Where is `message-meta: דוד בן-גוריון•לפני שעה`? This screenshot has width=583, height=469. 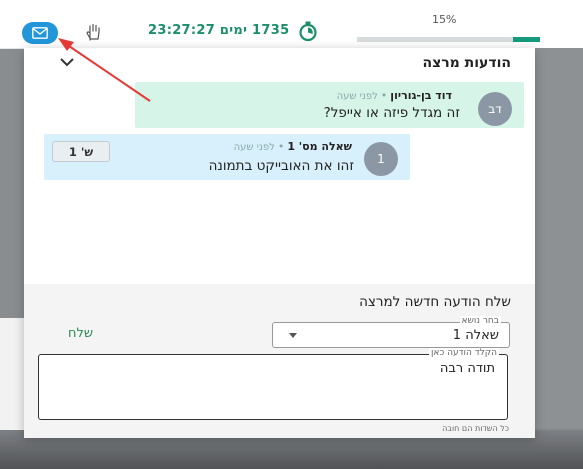
message-meta: דוד בן-גוריון•לפני שעה is located at coordinates (394, 95).